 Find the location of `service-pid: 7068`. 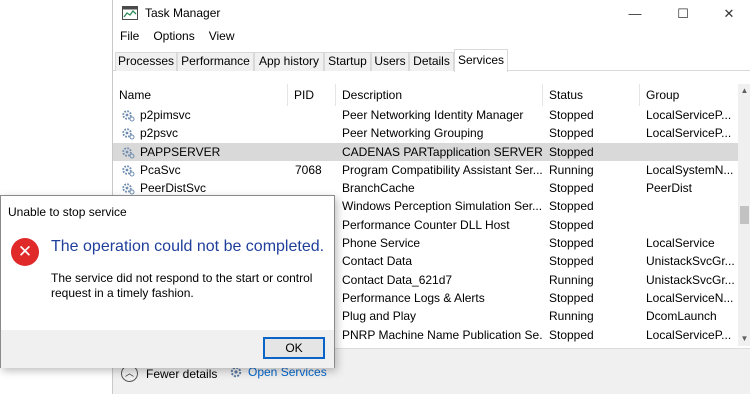

service-pid: 7068 is located at coordinates (308, 169).